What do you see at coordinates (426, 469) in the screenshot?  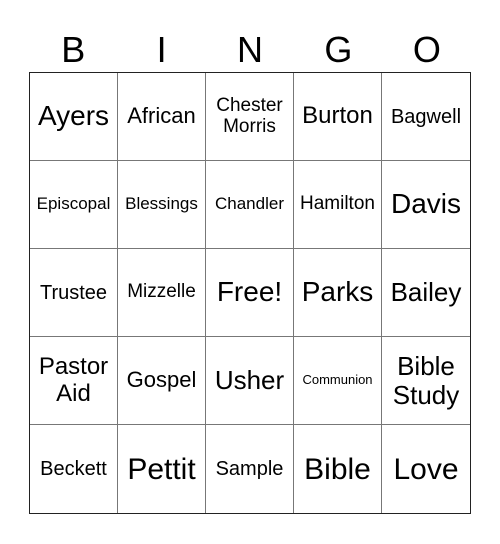 I see `bingo-cell: Love` at bounding box center [426, 469].